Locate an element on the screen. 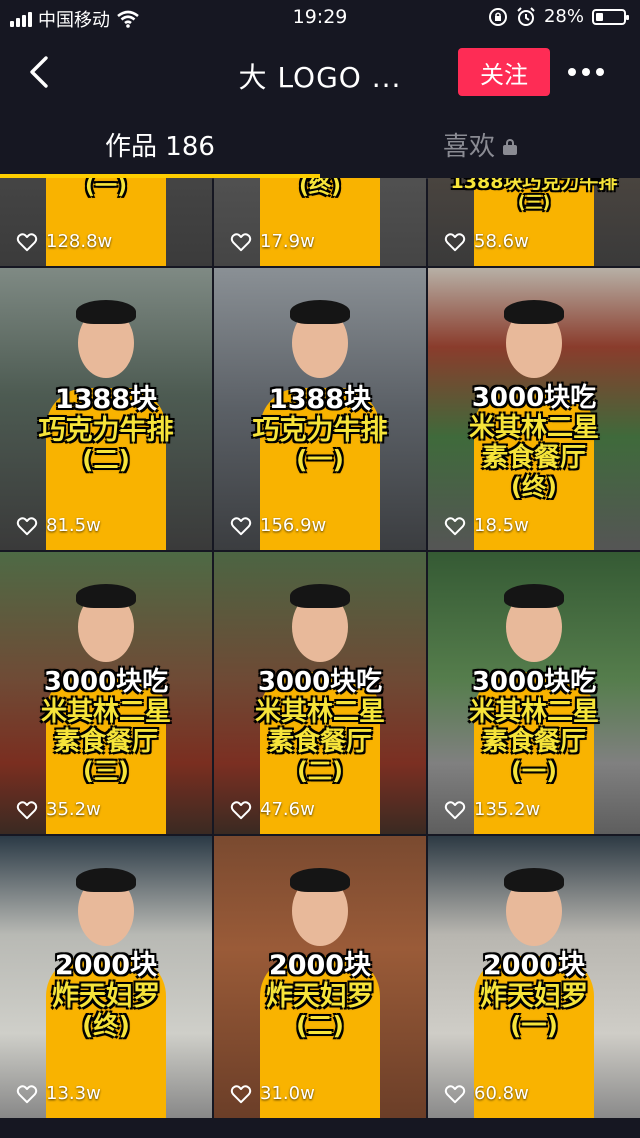  like-count-text: 128.8w is located at coordinates (79, 241).